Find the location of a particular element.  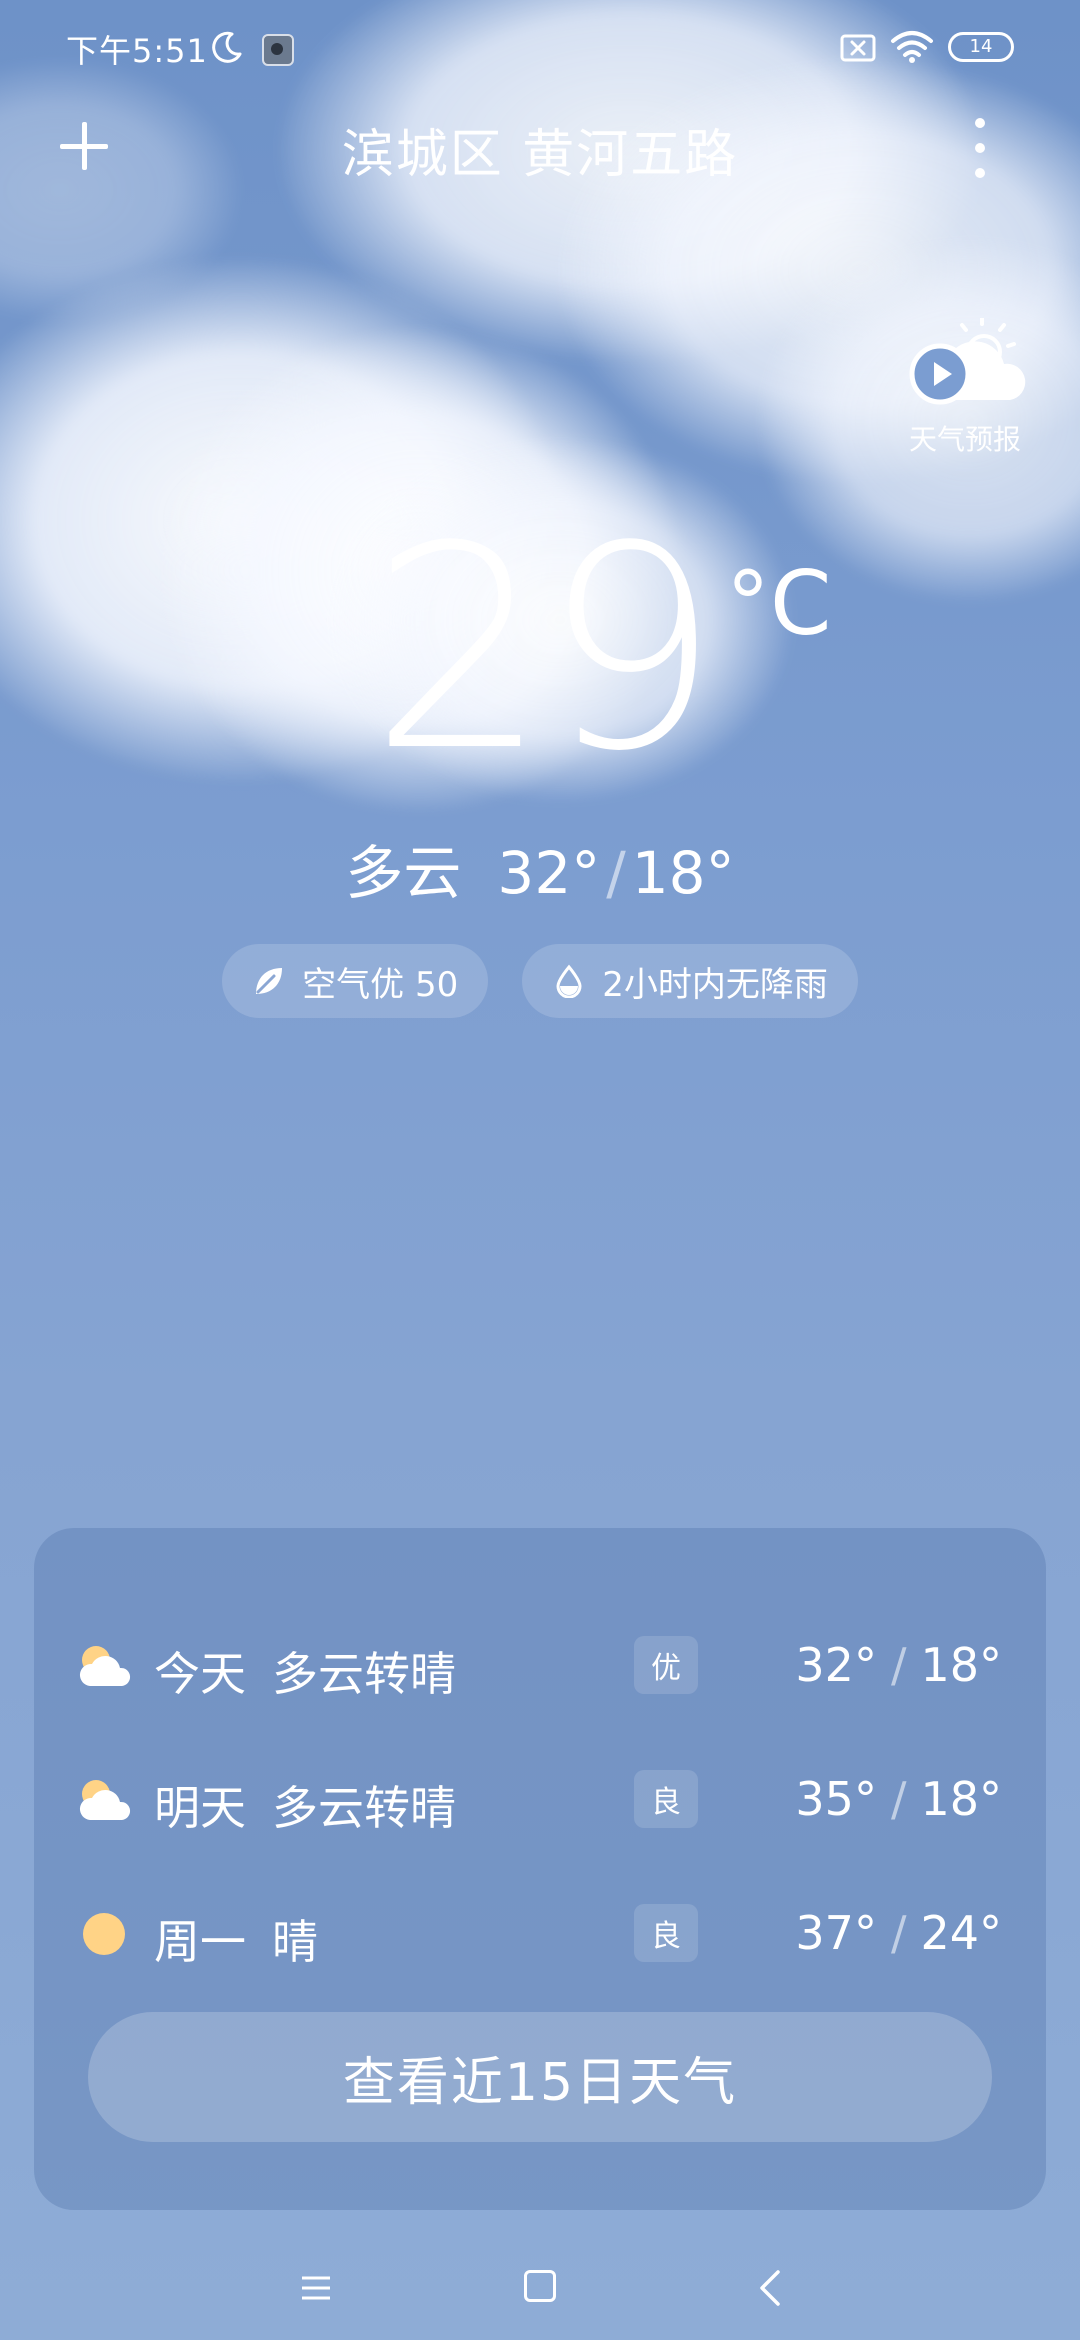

forecast-day: 今天 is located at coordinates (200, 1674).